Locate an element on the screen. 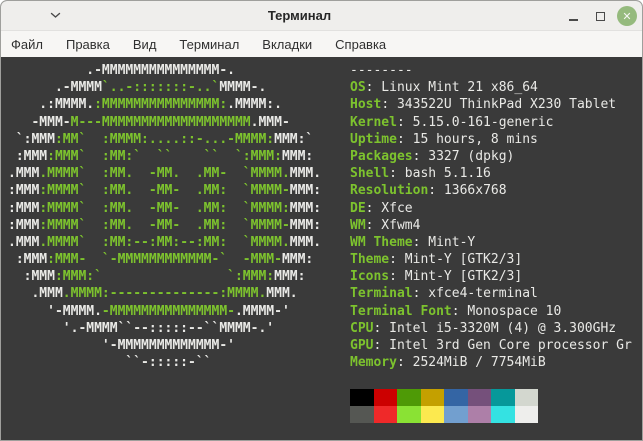 The image size is (643, 441). info-label: GPU is located at coordinates (362, 345).